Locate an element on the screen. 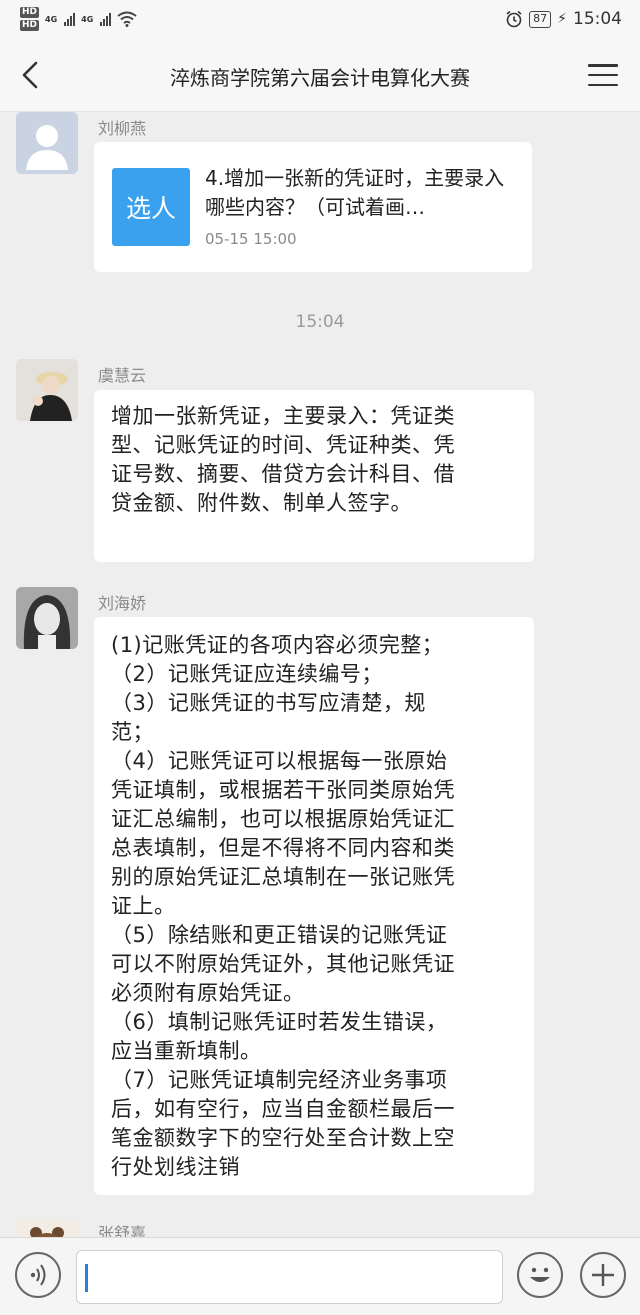  chat-header: 淬炼商学院第六届会计电算化大赛 is located at coordinates (320, 75).